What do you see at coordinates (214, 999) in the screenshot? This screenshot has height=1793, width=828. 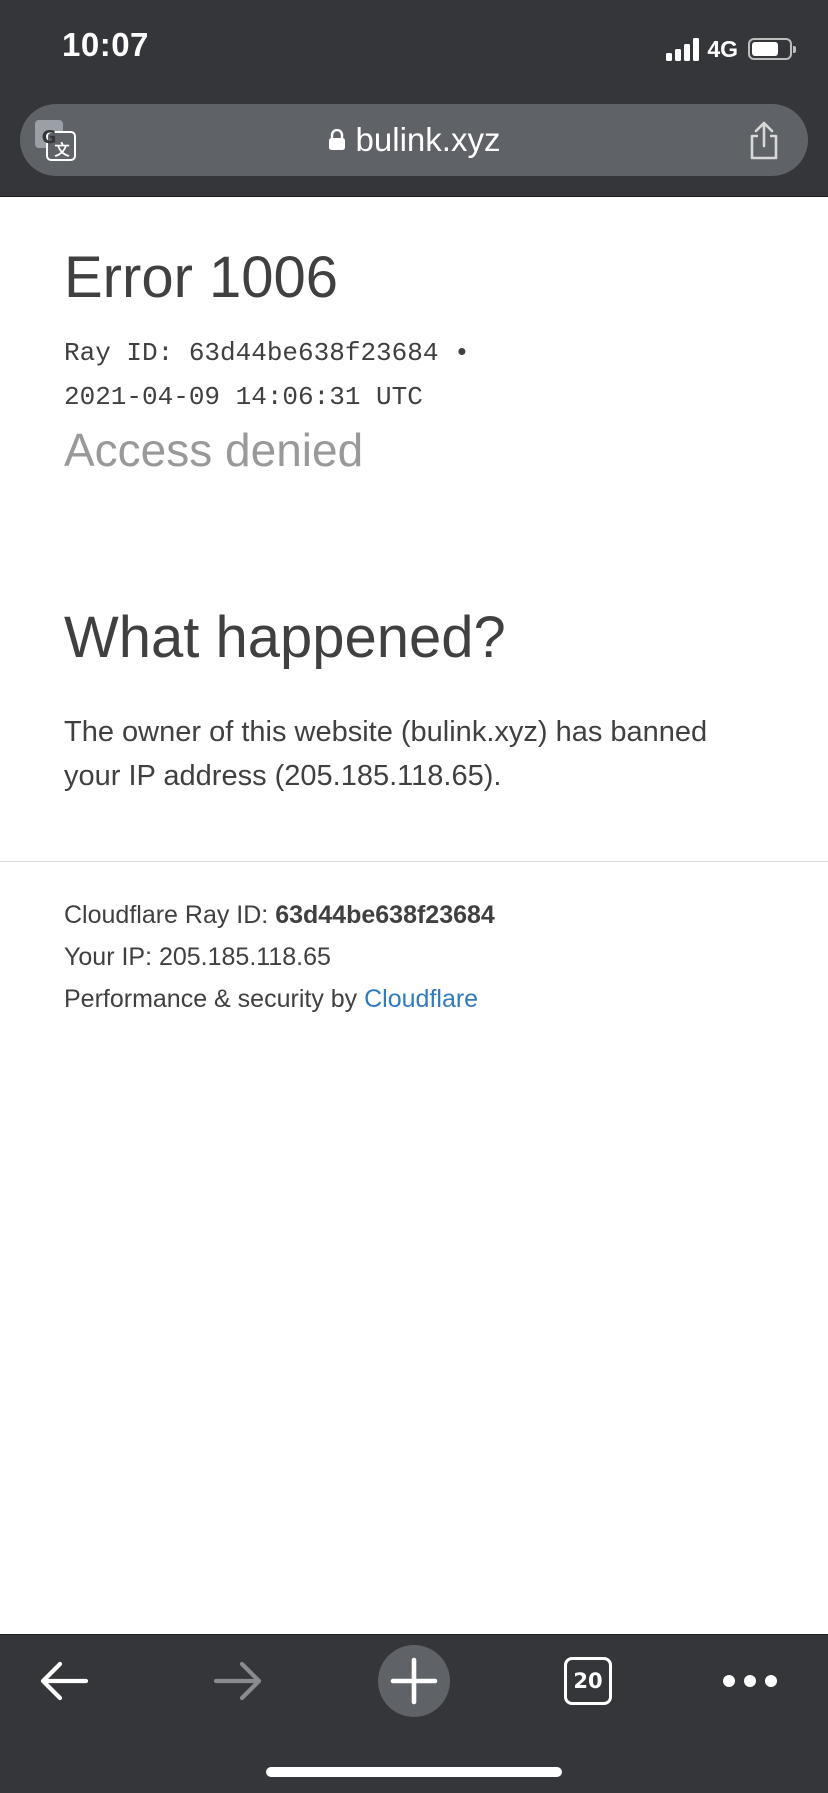 I see `footer-performance-label: Performance & security by` at bounding box center [214, 999].